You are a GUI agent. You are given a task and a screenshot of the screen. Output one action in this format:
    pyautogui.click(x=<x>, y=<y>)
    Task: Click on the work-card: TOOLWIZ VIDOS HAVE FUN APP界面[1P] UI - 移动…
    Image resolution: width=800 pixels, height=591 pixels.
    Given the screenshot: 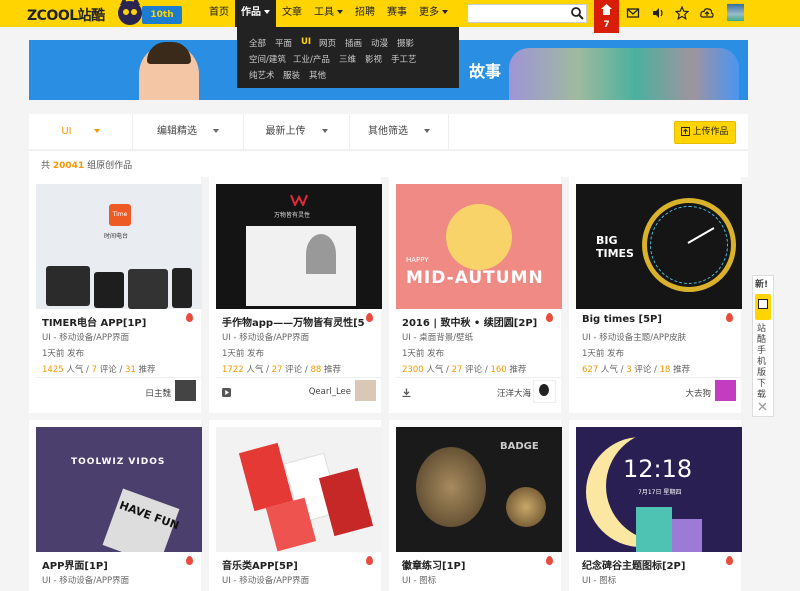 What is the action you would take?
    pyautogui.click(x=115, y=505)
    